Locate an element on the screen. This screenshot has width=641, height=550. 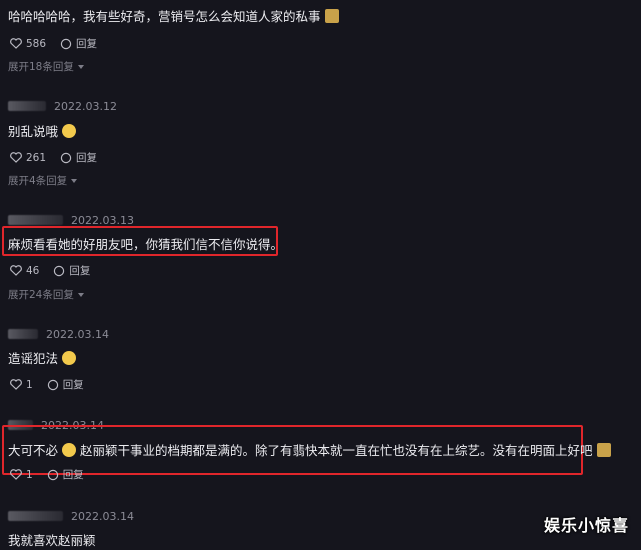
expand-replies-link: 展开4条回复 is located at coordinates (43, 180).